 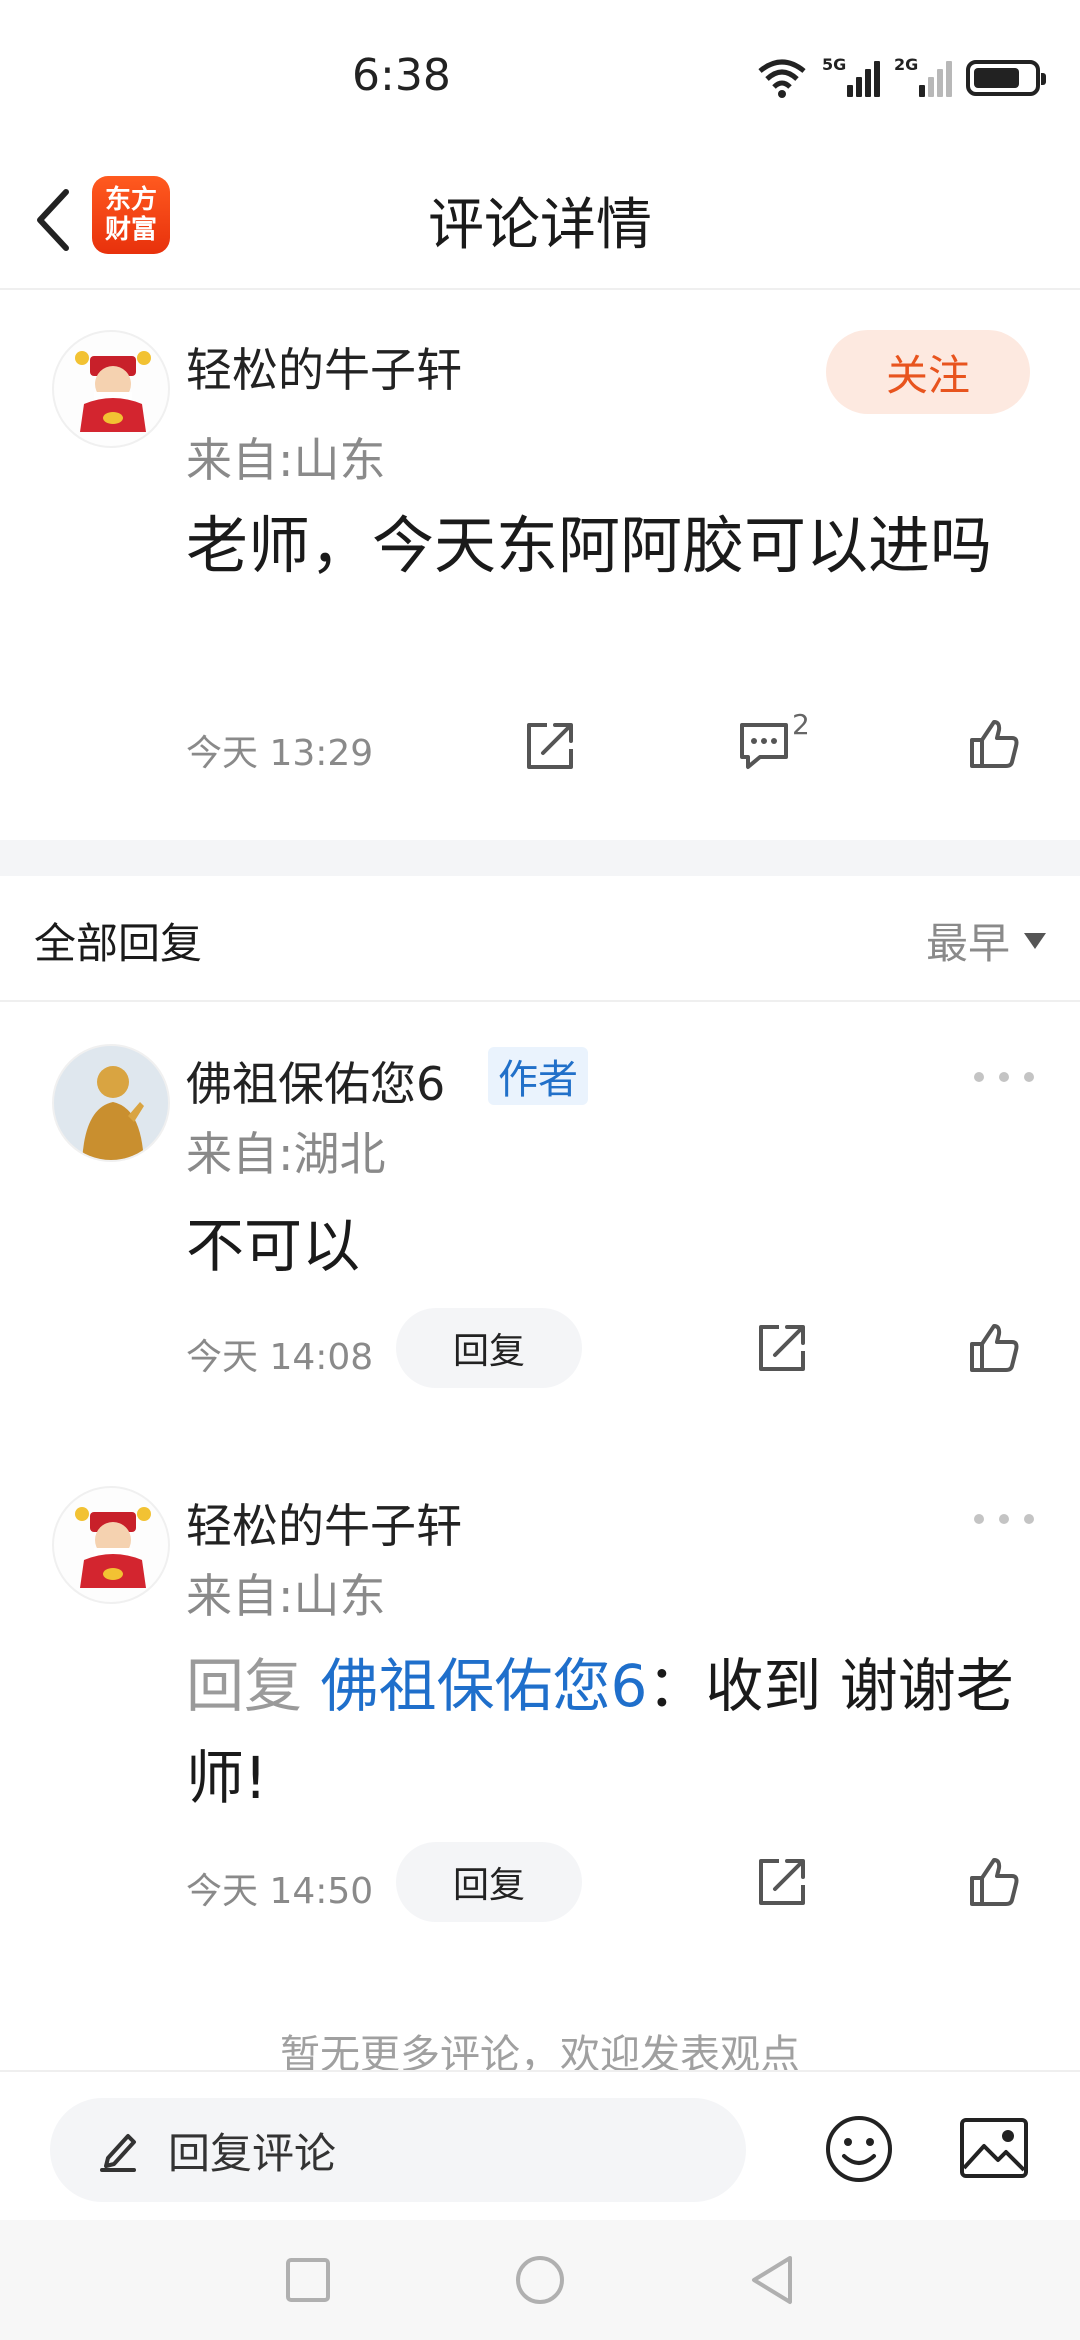 What do you see at coordinates (801, 724) in the screenshot?
I see `comment-count: 2` at bounding box center [801, 724].